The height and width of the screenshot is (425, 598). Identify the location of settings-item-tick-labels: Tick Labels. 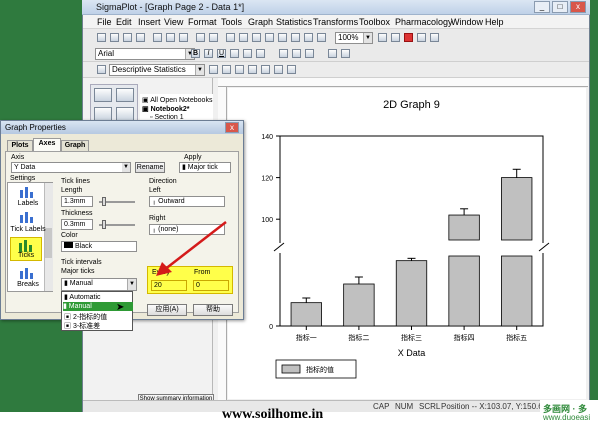
(28, 229).